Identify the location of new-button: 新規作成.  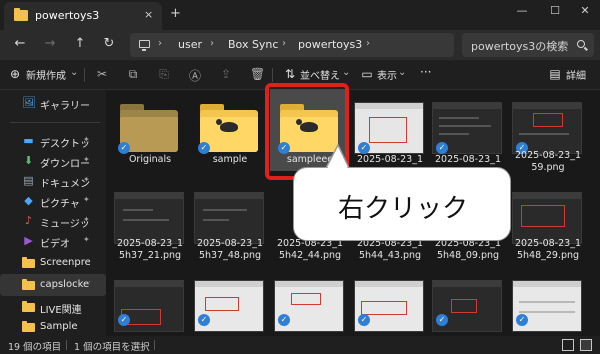
(46, 74).